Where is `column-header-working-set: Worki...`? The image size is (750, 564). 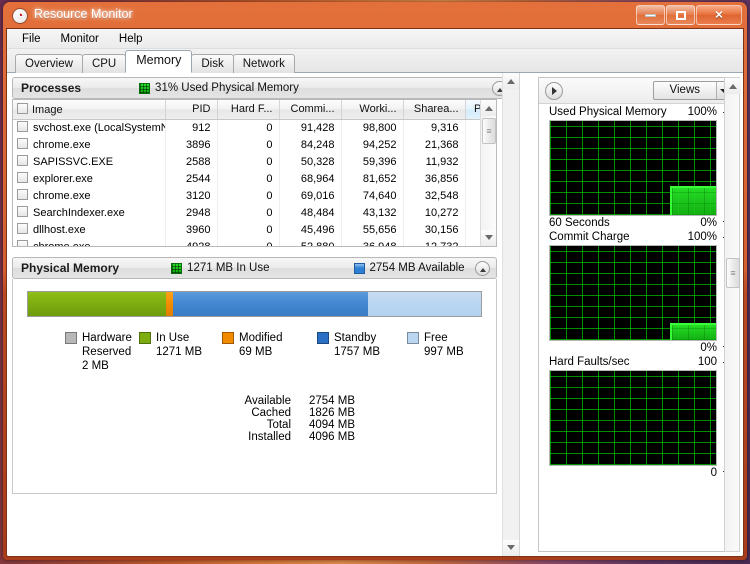
column-header-working-set: Worki... is located at coordinates (372, 110).